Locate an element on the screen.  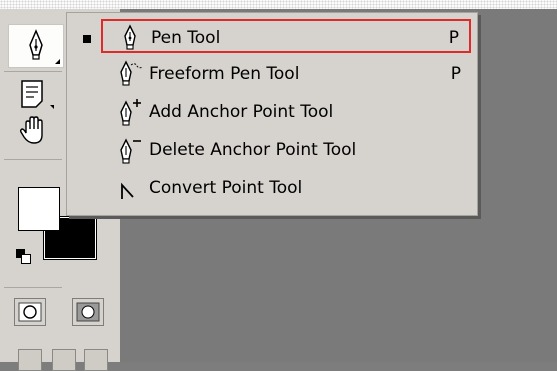
freeform-pen-icon is located at coordinates (131, 73).